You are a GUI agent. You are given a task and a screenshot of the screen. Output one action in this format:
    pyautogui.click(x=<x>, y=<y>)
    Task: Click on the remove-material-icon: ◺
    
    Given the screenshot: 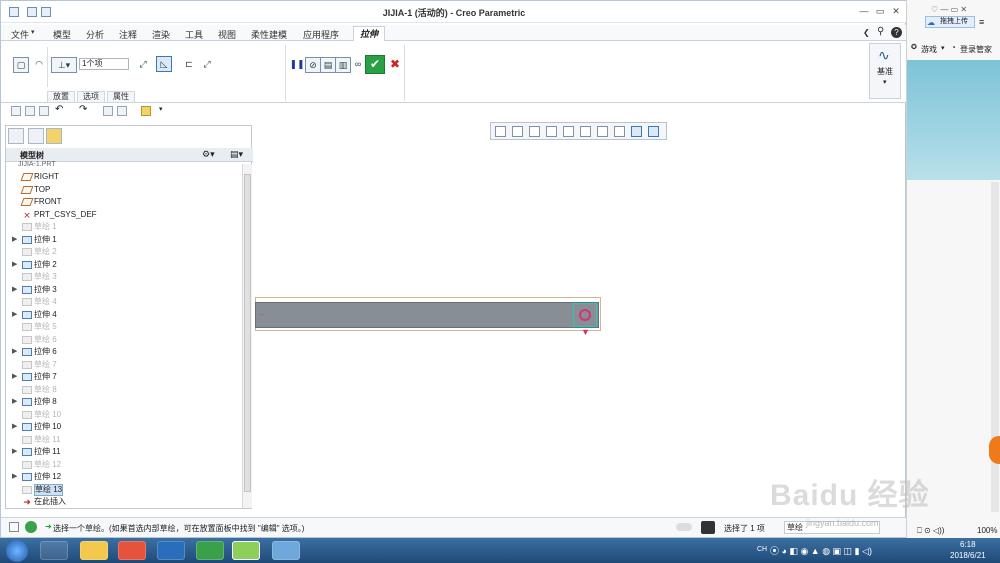 What is the action you would take?
    pyautogui.click(x=164, y=64)
    